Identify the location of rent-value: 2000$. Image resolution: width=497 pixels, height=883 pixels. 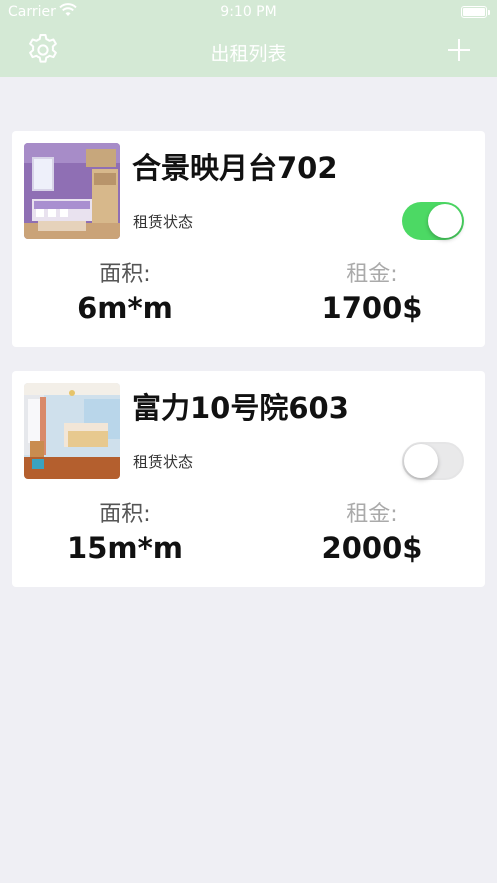
(372, 548).